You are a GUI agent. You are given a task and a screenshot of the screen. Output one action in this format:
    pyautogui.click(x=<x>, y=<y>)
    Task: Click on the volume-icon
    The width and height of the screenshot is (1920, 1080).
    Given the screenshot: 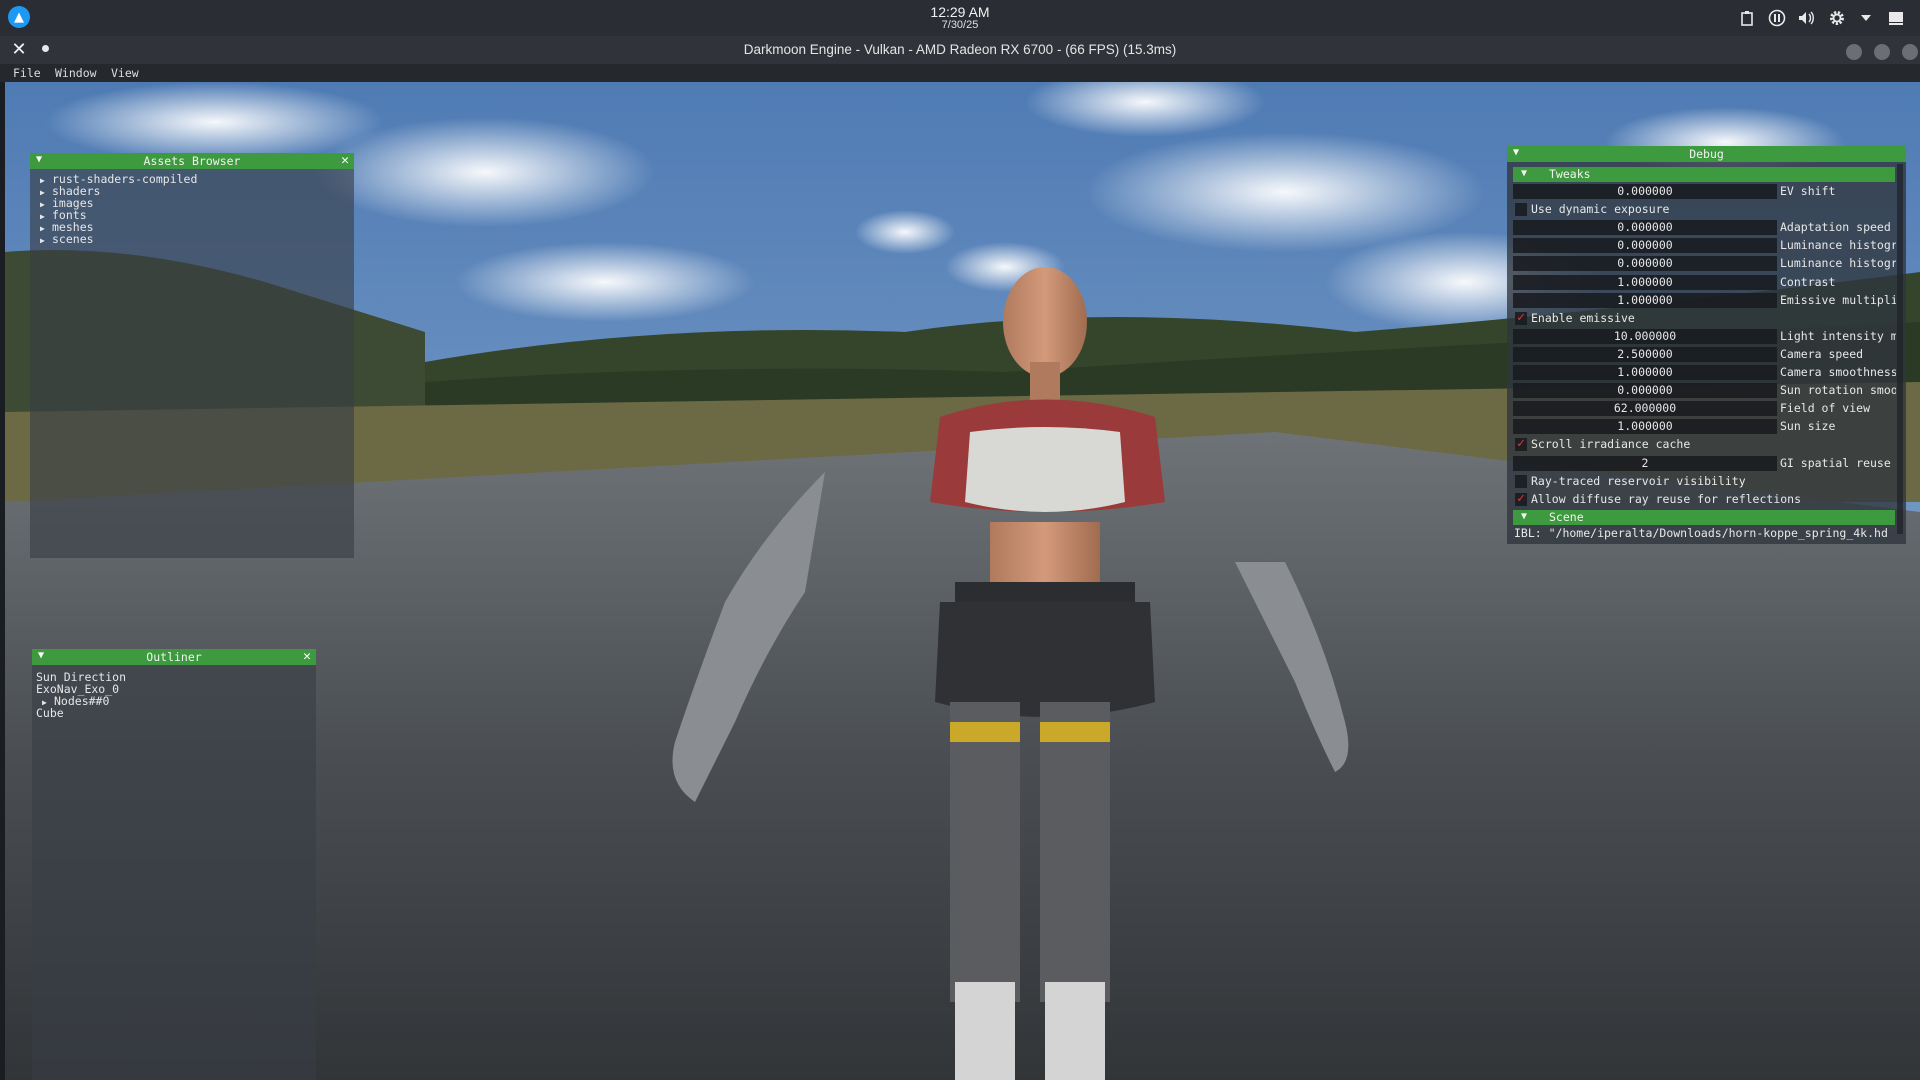 What is the action you would take?
    pyautogui.click(x=1806, y=18)
    